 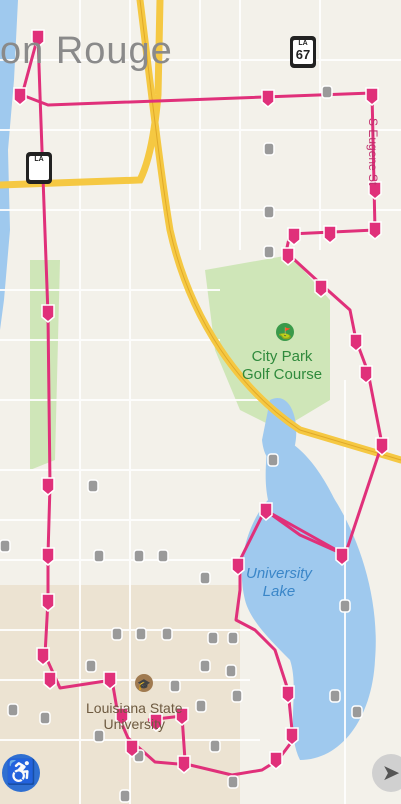 I want to click on shield-route: 67, so click(x=303, y=54).